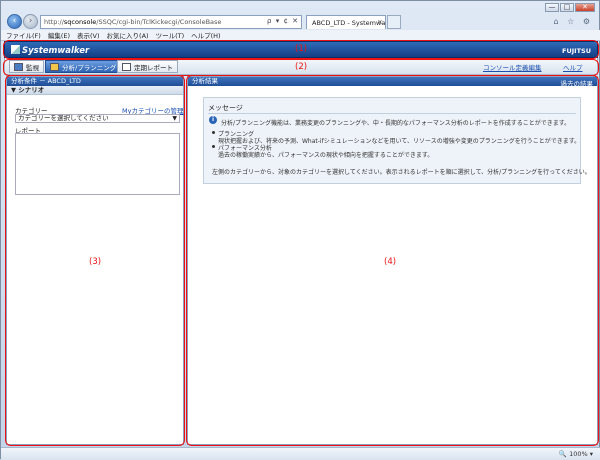 The width and height of the screenshot is (600, 460). Describe the element at coordinates (394, 22) in the screenshot. I see `new-tab-button` at that location.